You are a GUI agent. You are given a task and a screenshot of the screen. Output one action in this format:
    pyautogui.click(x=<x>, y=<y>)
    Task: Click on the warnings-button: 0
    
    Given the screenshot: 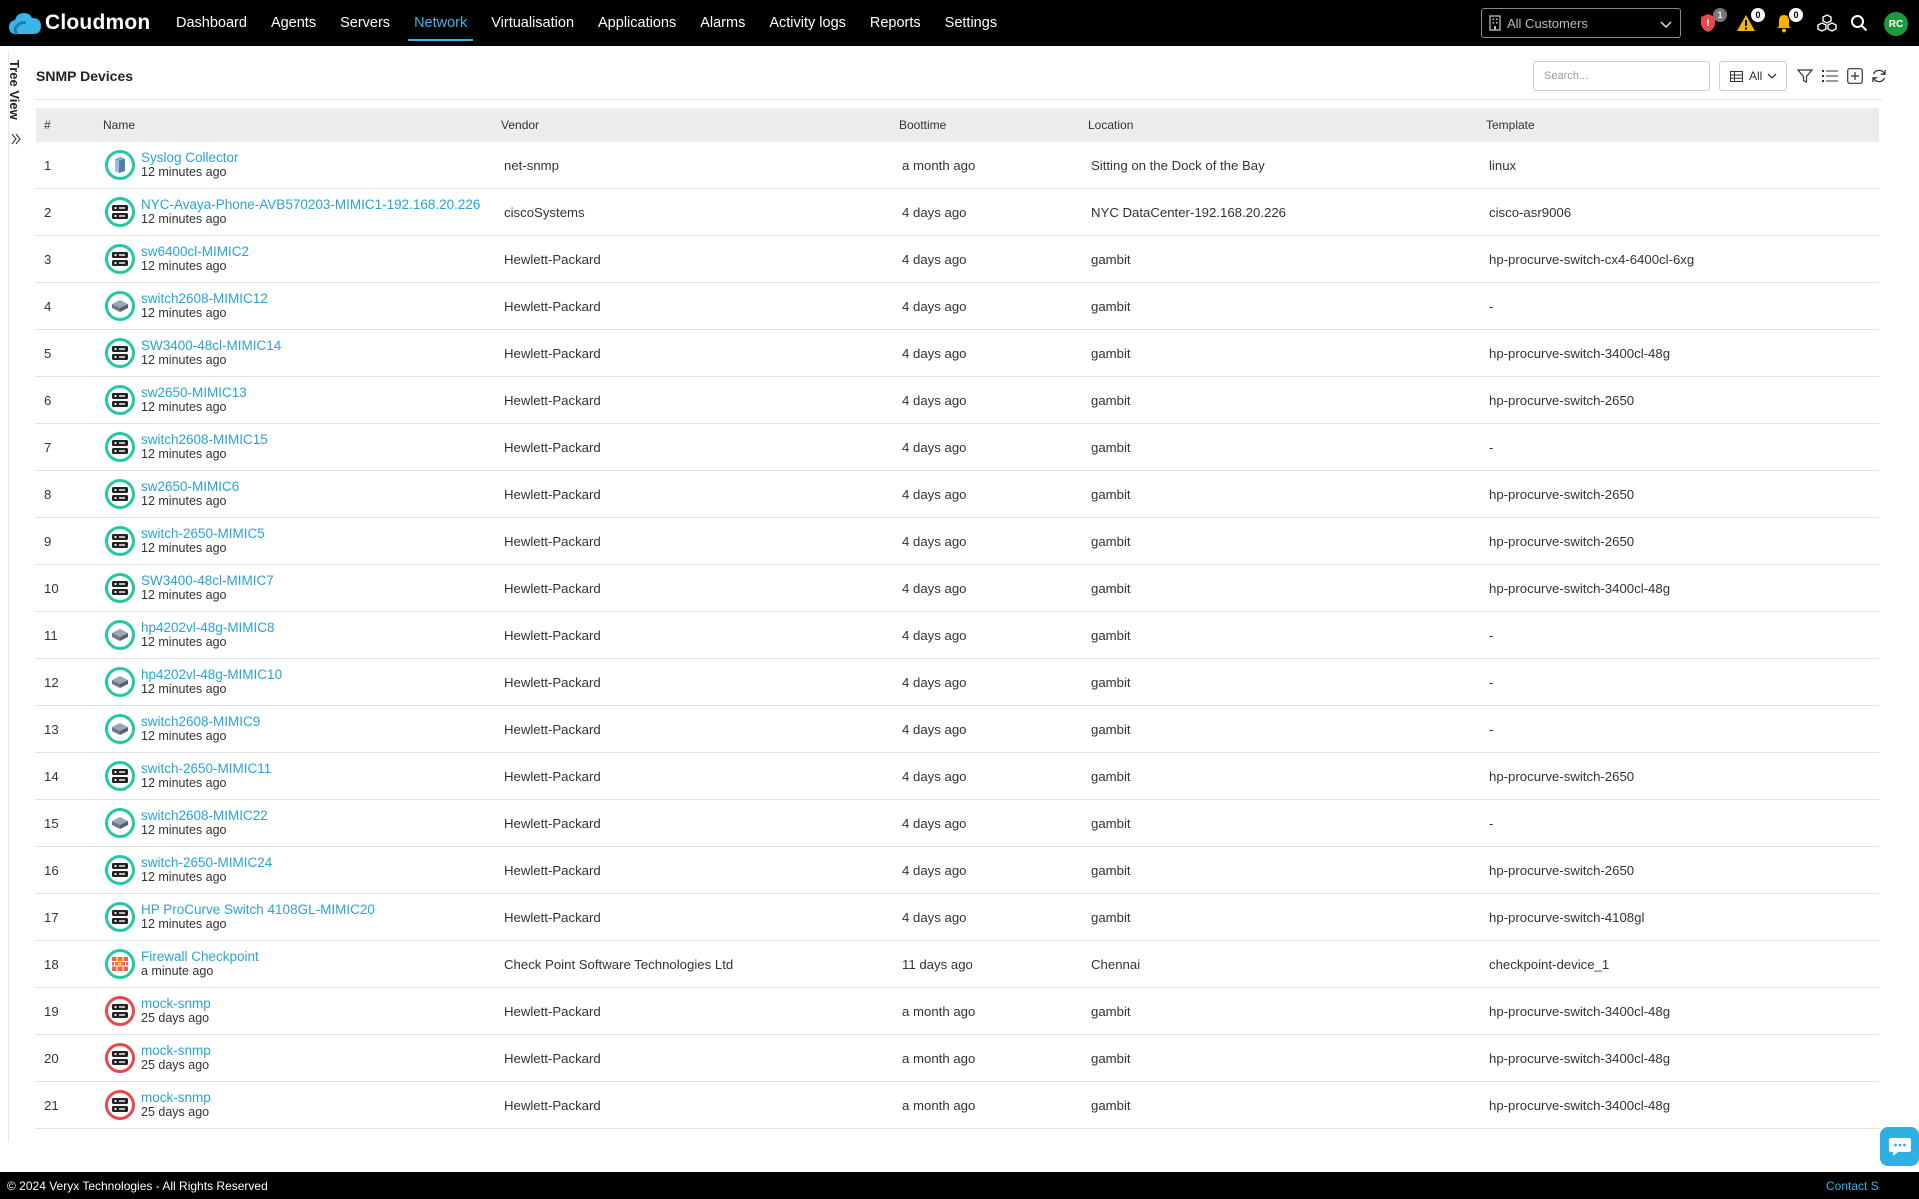 What is the action you would take?
    pyautogui.click(x=1749, y=21)
    